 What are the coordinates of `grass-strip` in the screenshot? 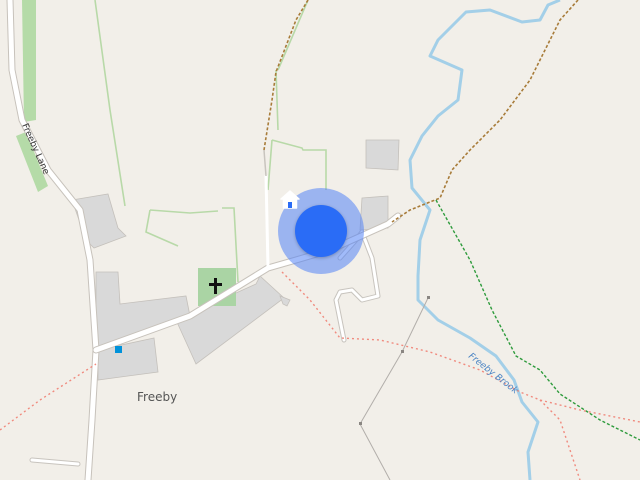 It's located at (29, 61).